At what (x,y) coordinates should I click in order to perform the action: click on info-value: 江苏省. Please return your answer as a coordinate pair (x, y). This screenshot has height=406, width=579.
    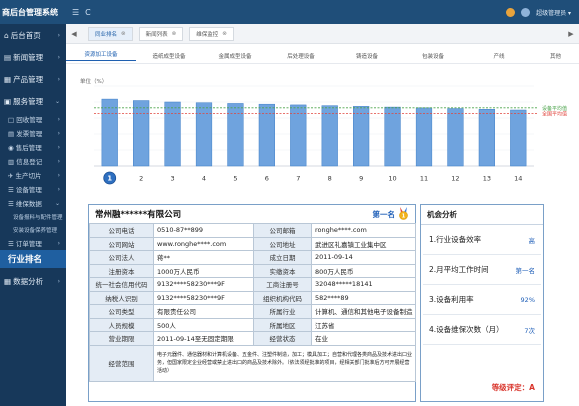
    Looking at the image, I should click on (363, 324).